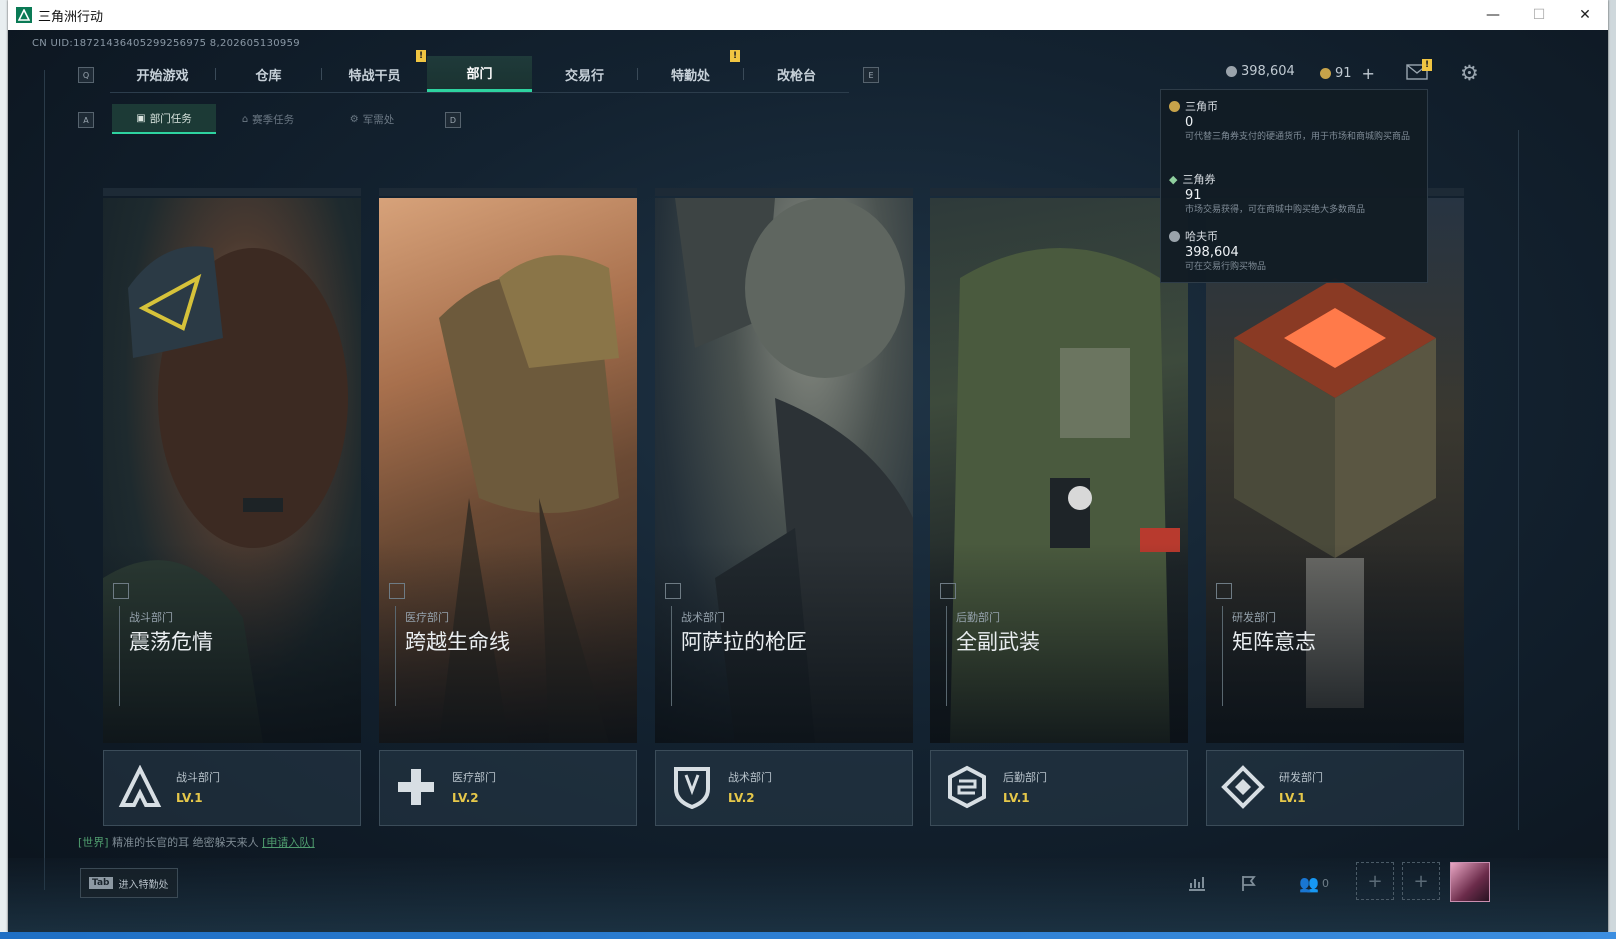 This screenshot has height=939, width=1616. I want to click on department-card-research: 研发部门 矩阵意志 研发部门 LV.1, so click(1335, 507).